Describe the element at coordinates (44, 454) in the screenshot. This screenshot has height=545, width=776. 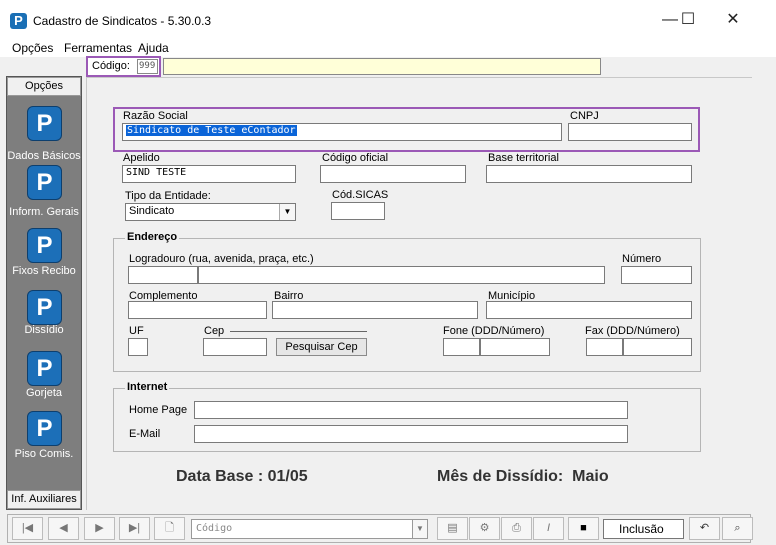
I see `sidebar-item-piso-comis: Piso Comis.` at that location.